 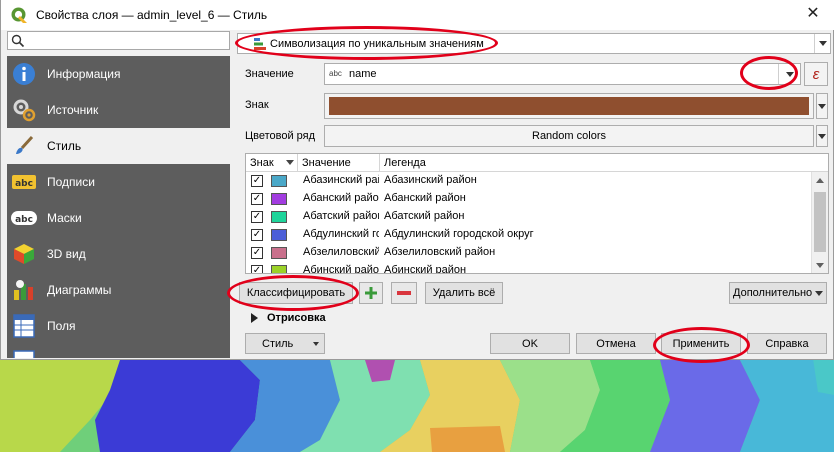 I want to click on color-ramp-button: Random colors, so click(x=569, y=136).